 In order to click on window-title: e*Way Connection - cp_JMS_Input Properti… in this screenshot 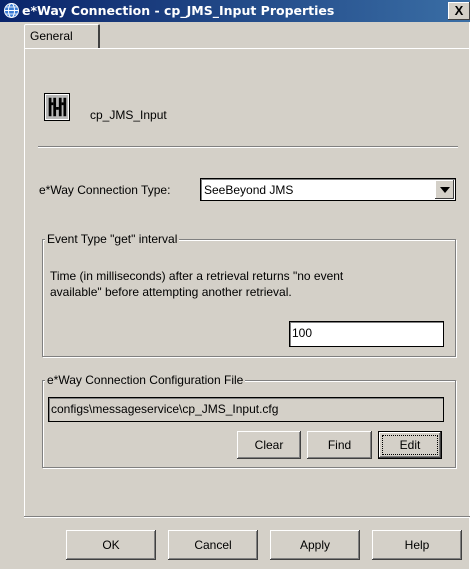, I will do `click(178, 10)`.